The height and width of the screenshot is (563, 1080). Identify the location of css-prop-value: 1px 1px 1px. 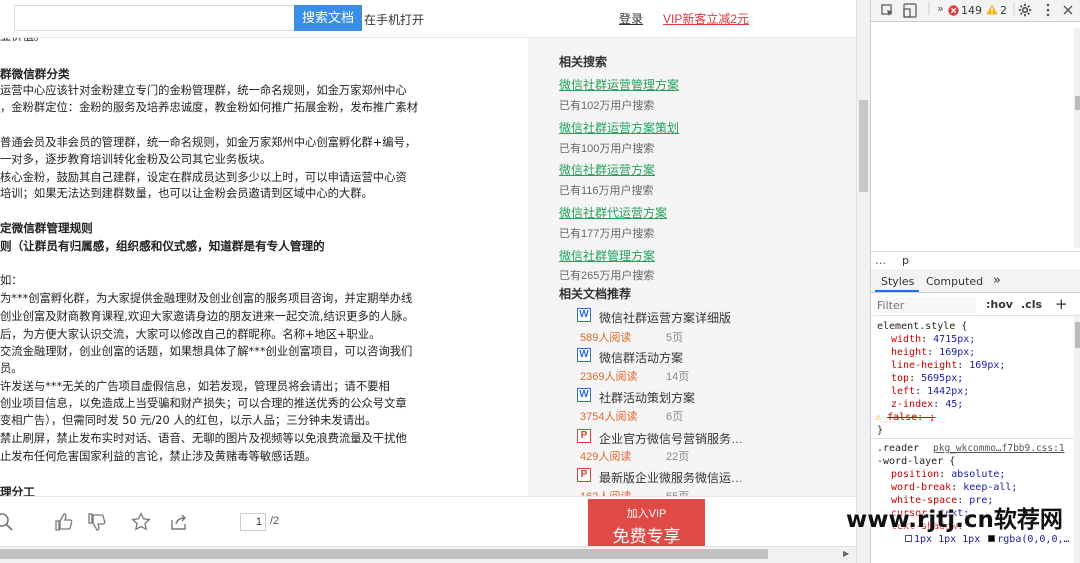
(947, 539).